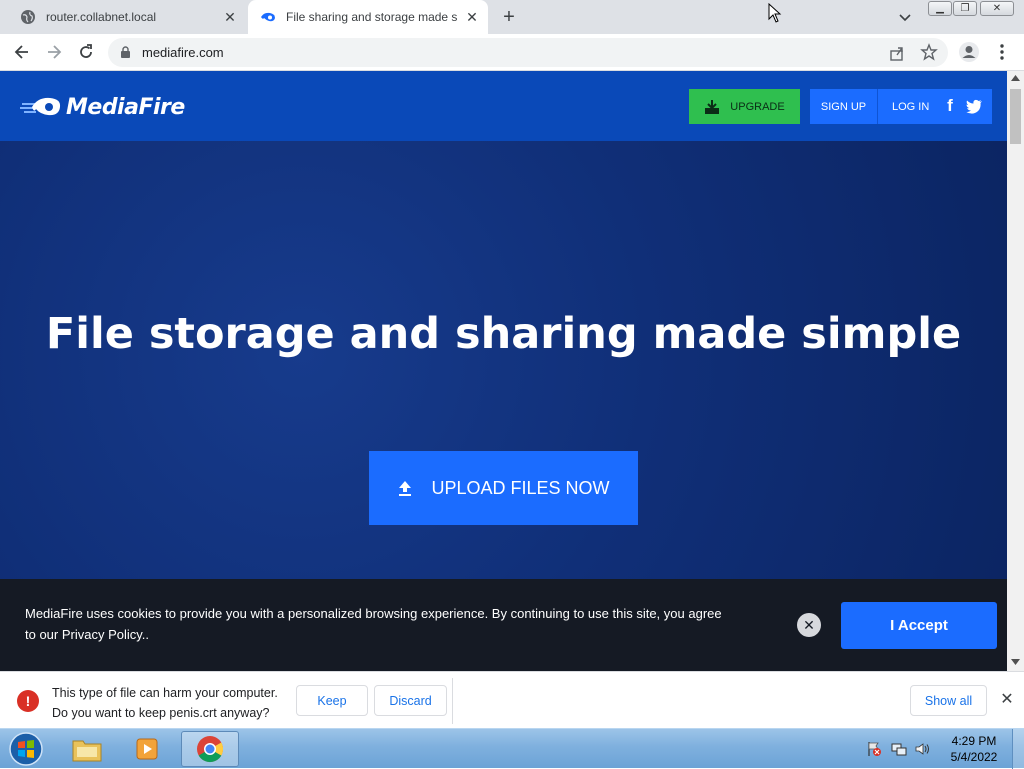  Describe the element at coordinates (757, 106) in the screenshot. I see `upgrade-label: UPGRADE` at that location.